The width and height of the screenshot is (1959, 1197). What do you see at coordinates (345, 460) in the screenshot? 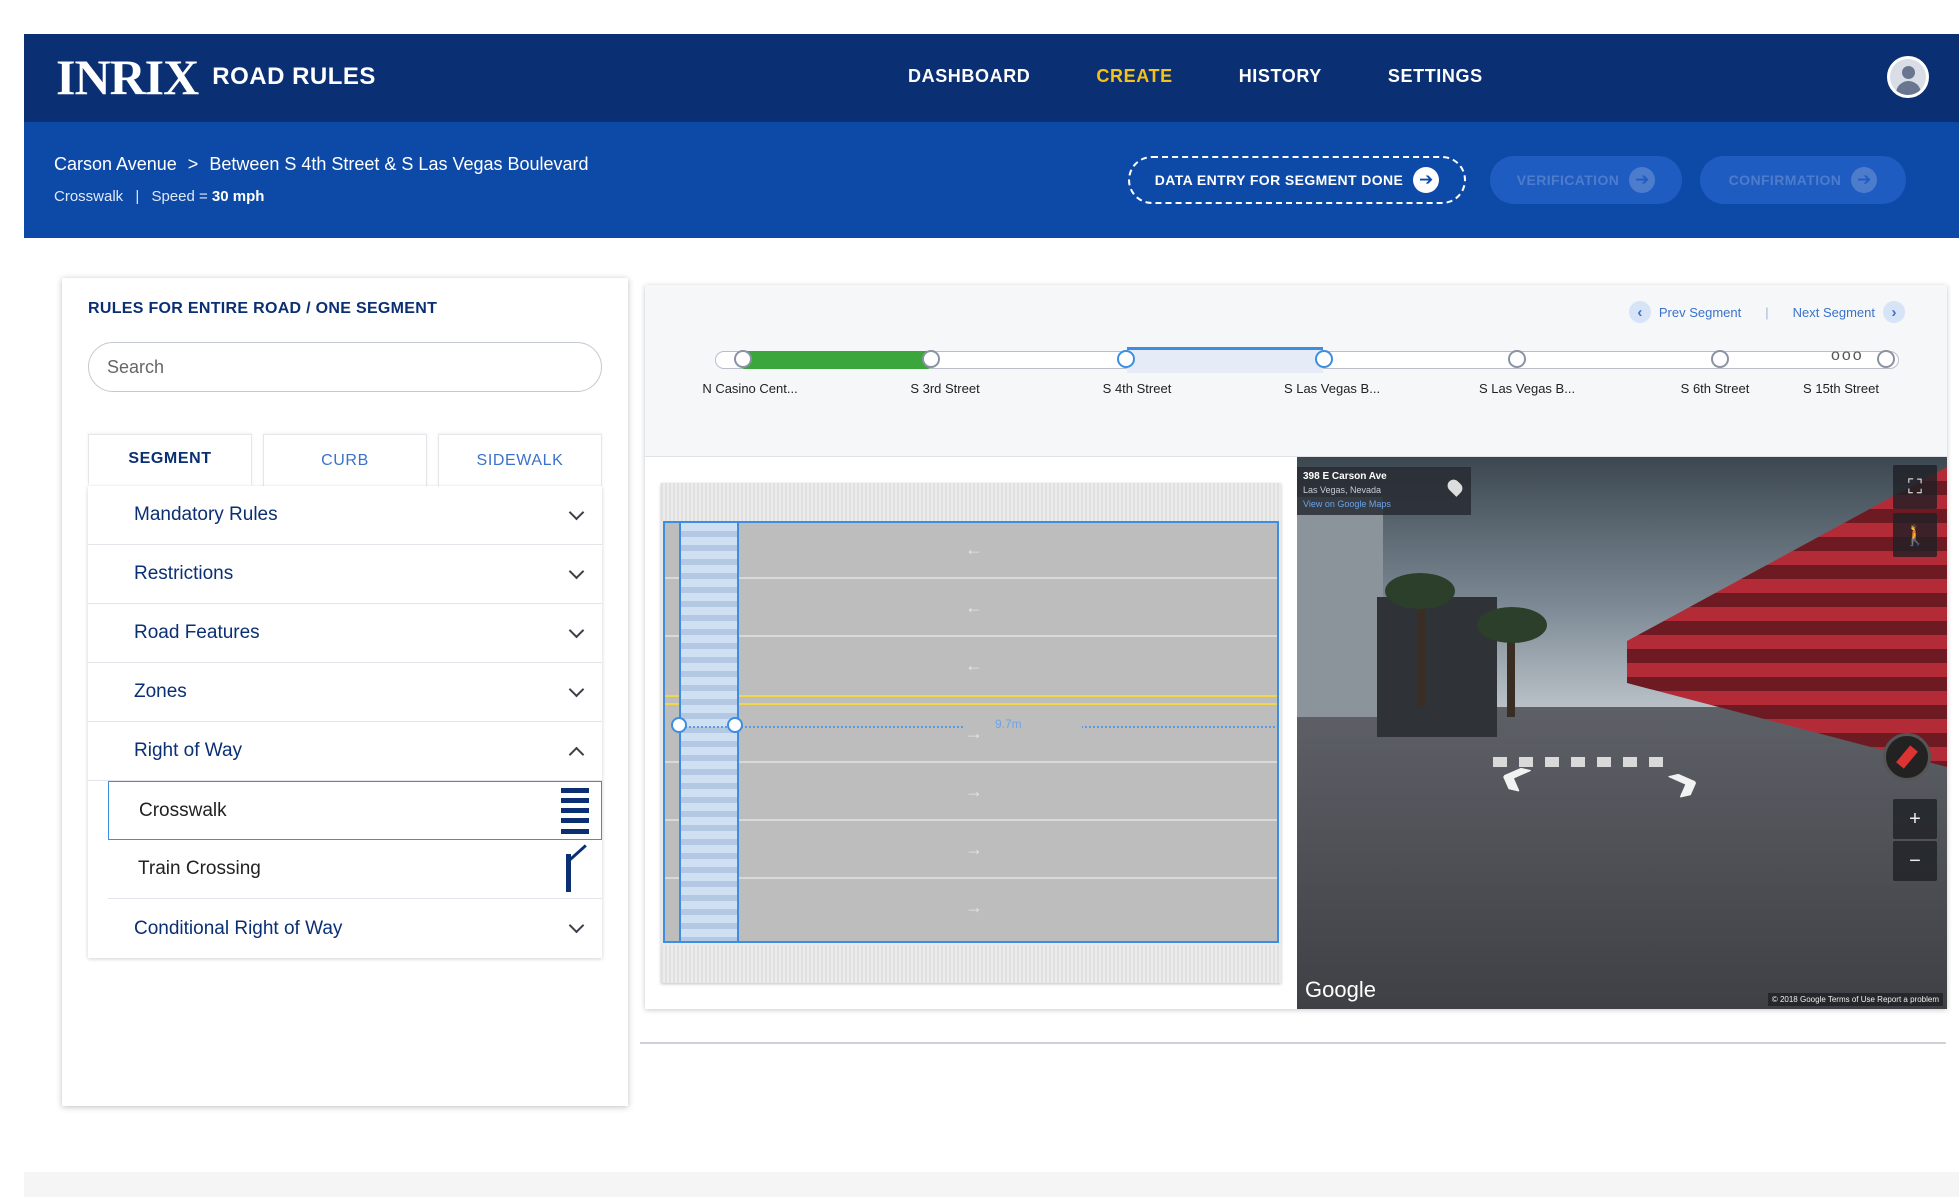
I see `tab-curb: CURB` at bounding box center [345, 460].